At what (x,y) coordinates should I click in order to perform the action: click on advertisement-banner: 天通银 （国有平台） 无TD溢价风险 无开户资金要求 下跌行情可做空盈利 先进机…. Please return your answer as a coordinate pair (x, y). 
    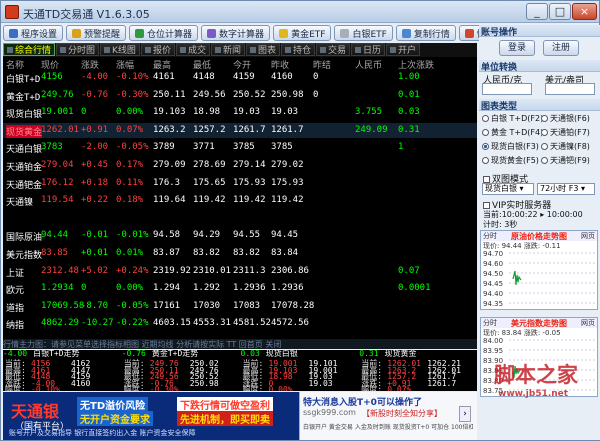
    Looking at the image, I should click on (240, 416).